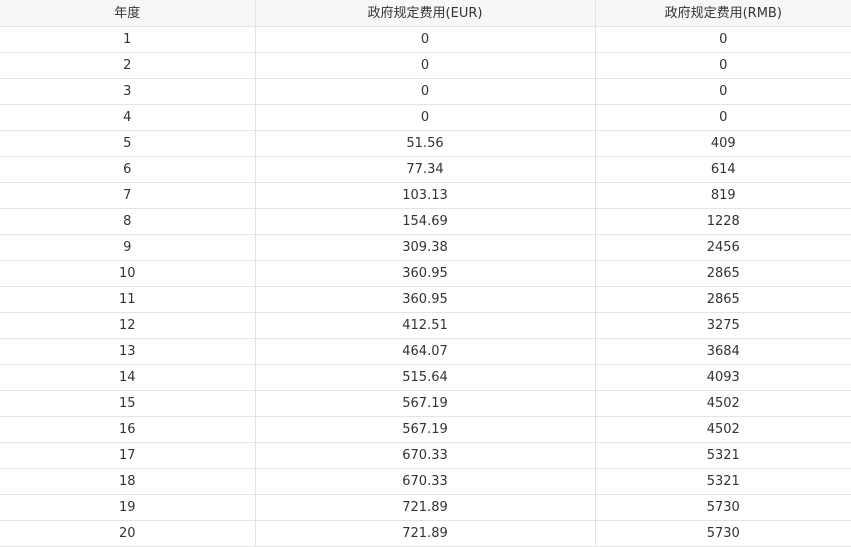 This screenshot has height=547, width=851. Describe the element at coordinates (128, 377) in the screenshot. I see `cell-year: 14` at that location.